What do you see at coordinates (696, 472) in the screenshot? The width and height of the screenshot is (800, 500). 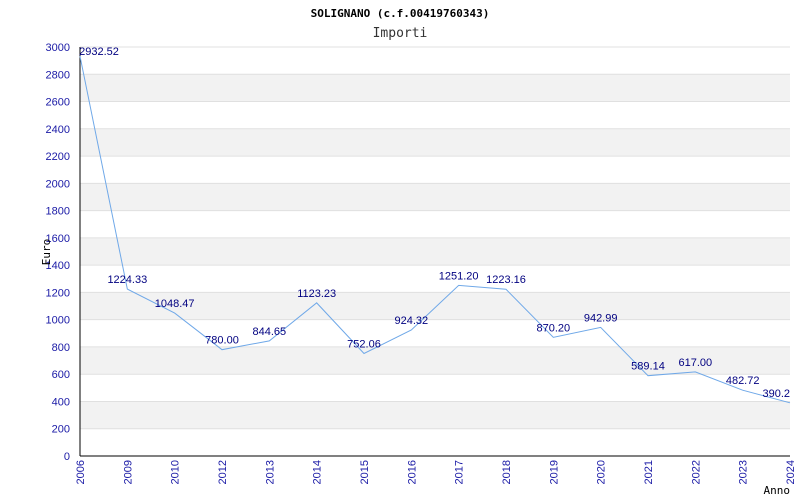 I see `x-tick-label: 2022` at bounding box center [696, 472].